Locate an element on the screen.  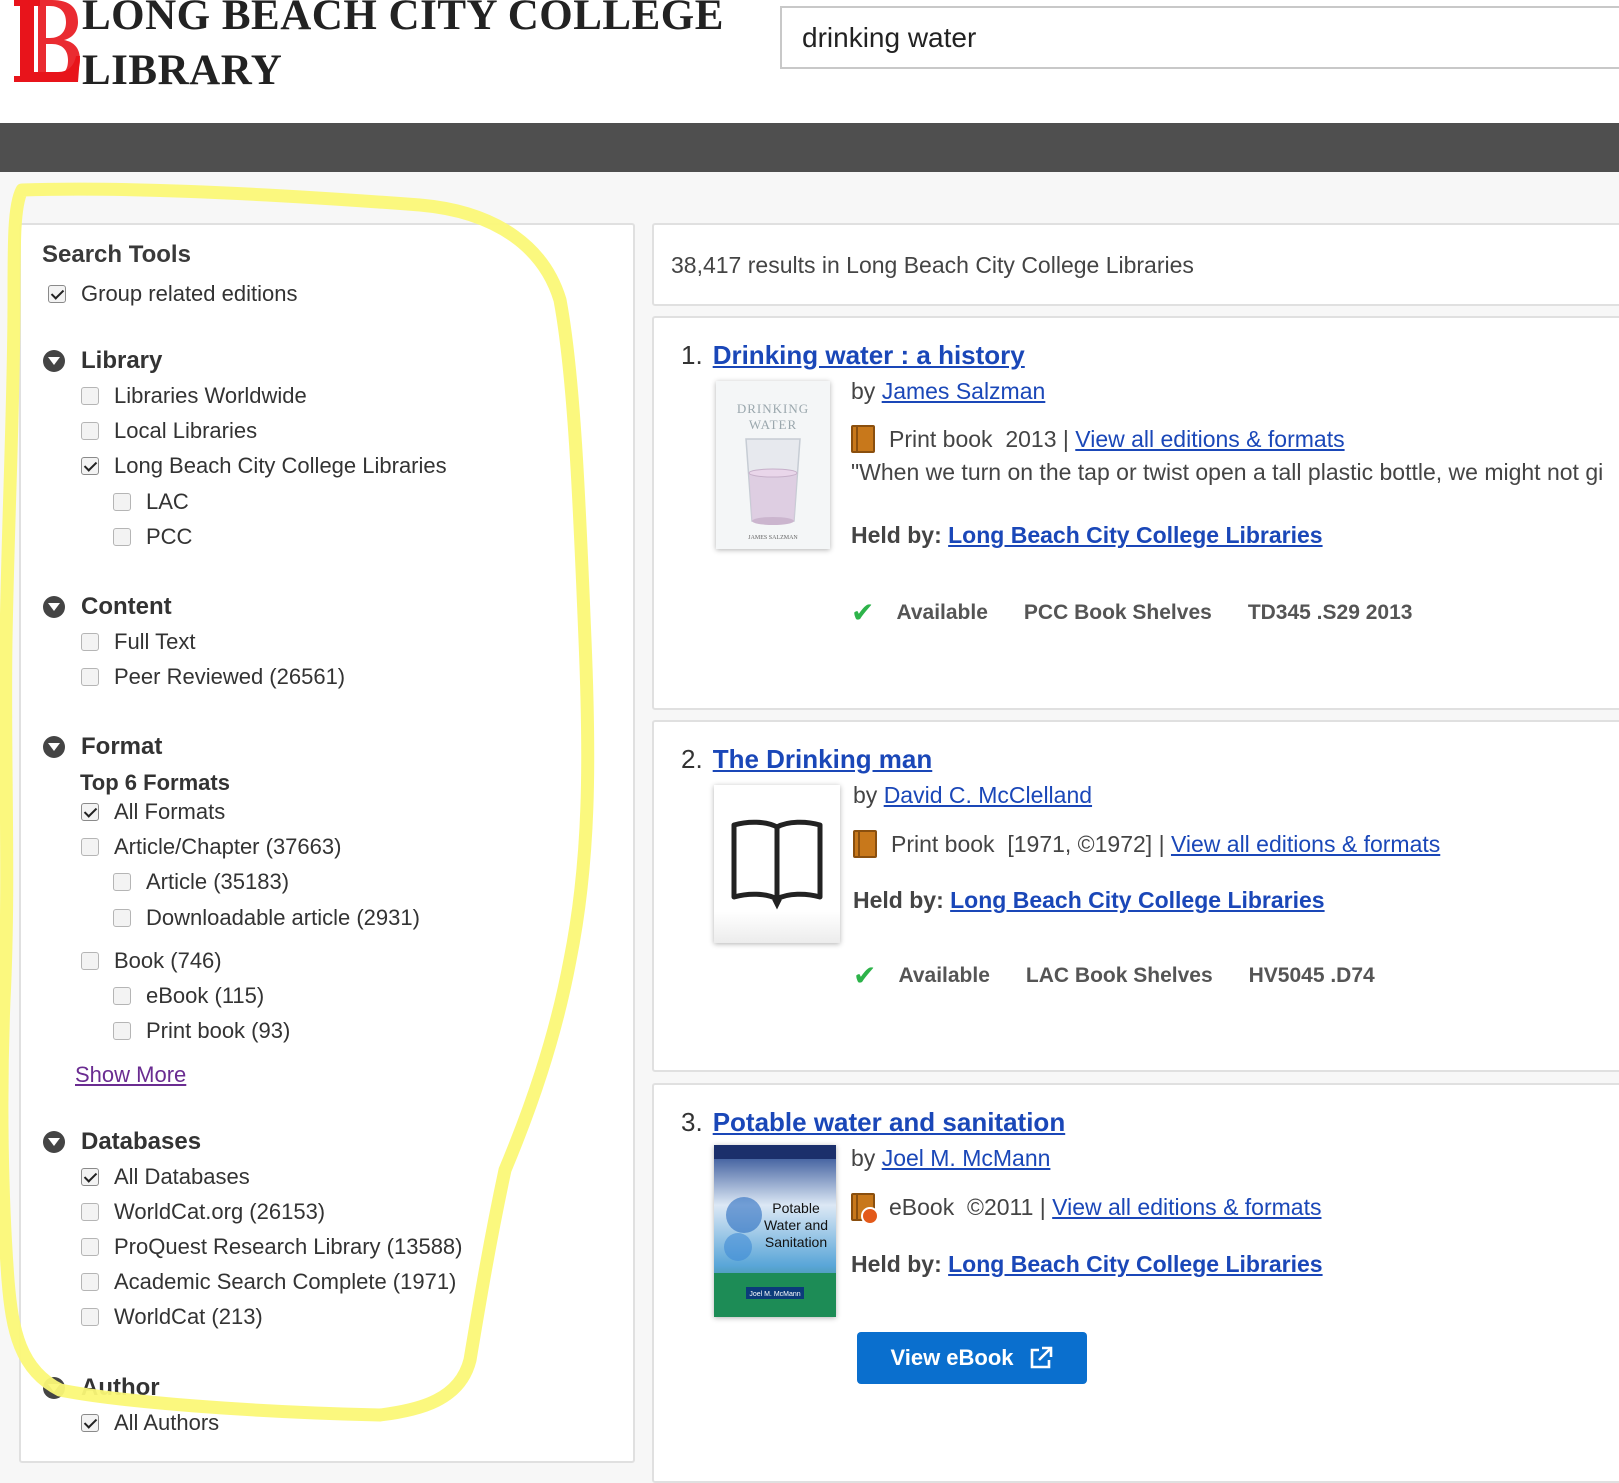
author-line: by James Salzman is located at coordinates (948, 391).